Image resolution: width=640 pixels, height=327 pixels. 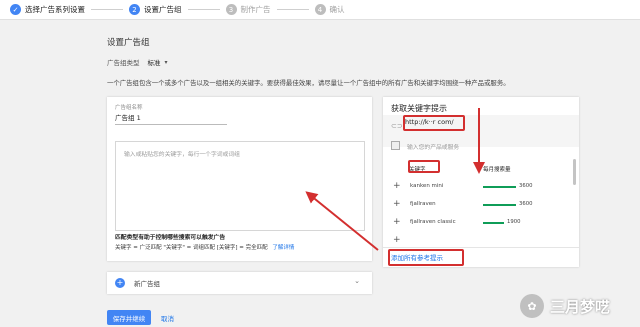 I want to click on step-label: 确认, so click(x=337, y=9).